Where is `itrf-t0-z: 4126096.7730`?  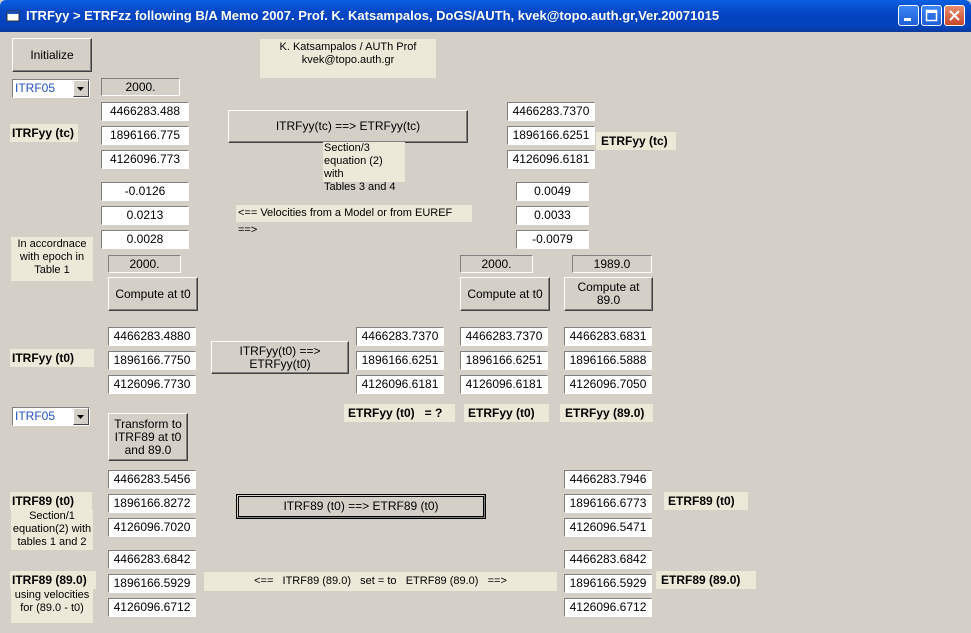 itrf-t0-z: 4126096.7730 is located at coordinates (152, 384).